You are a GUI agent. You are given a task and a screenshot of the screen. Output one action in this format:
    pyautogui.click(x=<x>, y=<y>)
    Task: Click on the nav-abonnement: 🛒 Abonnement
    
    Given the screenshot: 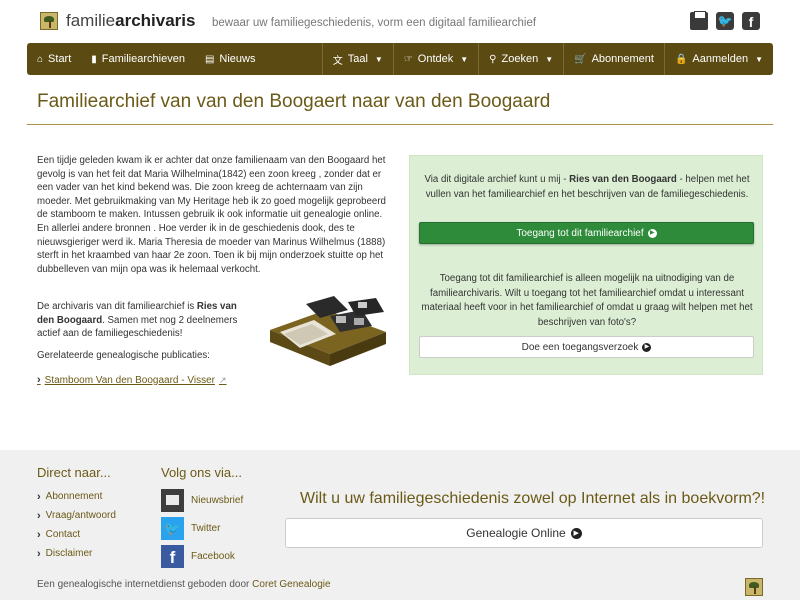 What is the action you would take?
    pyautogui.click(x=613, y=59)
    